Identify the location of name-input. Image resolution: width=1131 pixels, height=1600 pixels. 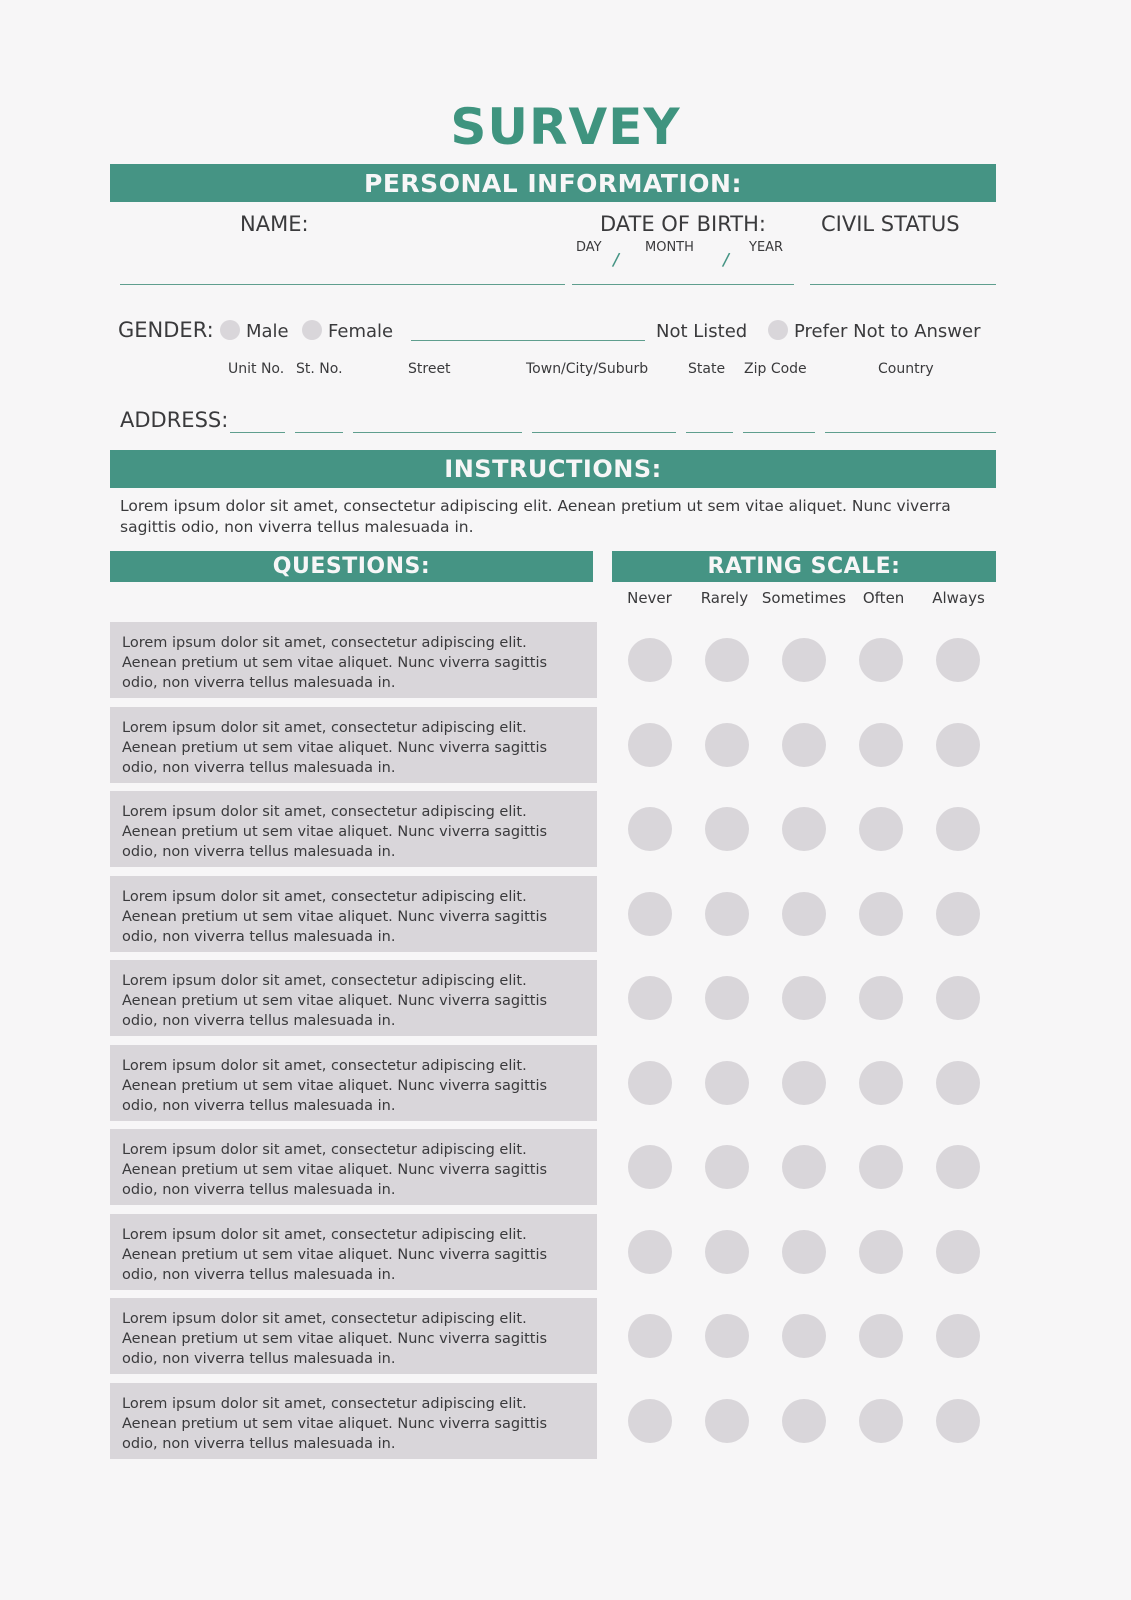
(342, 284).